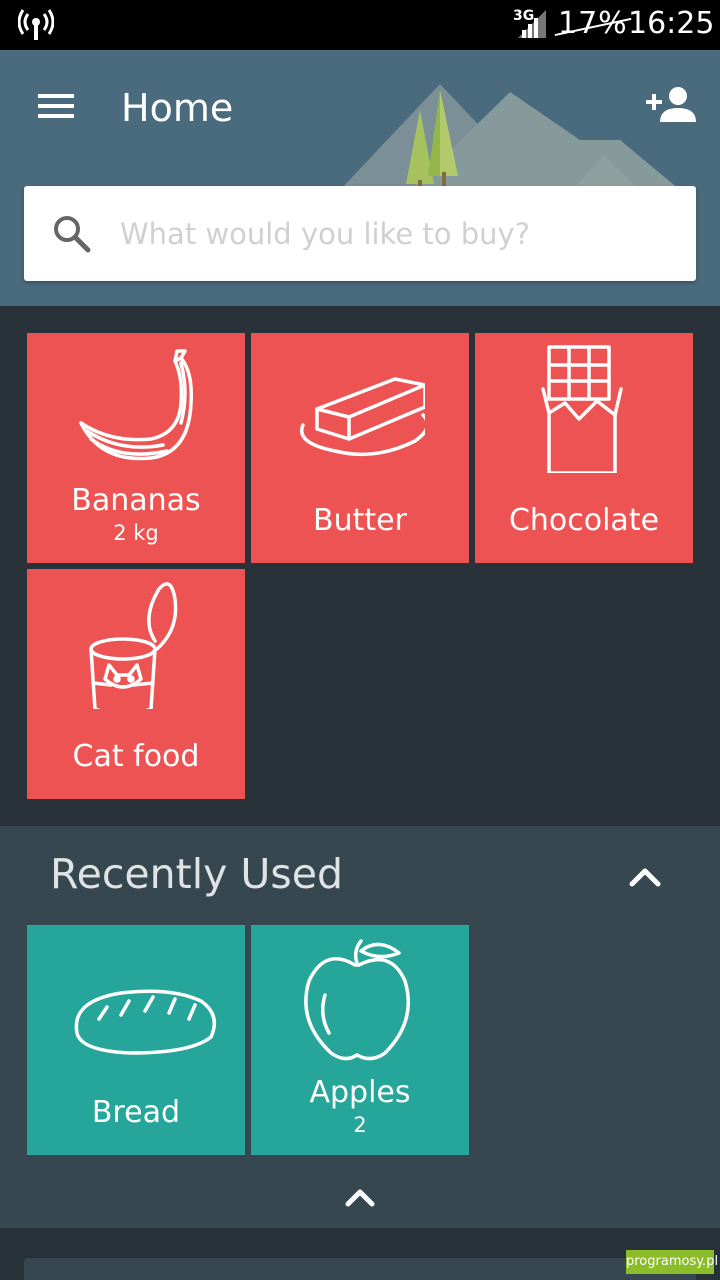 This screenshot has height=1280, width=720. What do you see at coordinates (133, 645) in the screenshot?
I see `cat-food-icon` at bounding box center [133, 645].